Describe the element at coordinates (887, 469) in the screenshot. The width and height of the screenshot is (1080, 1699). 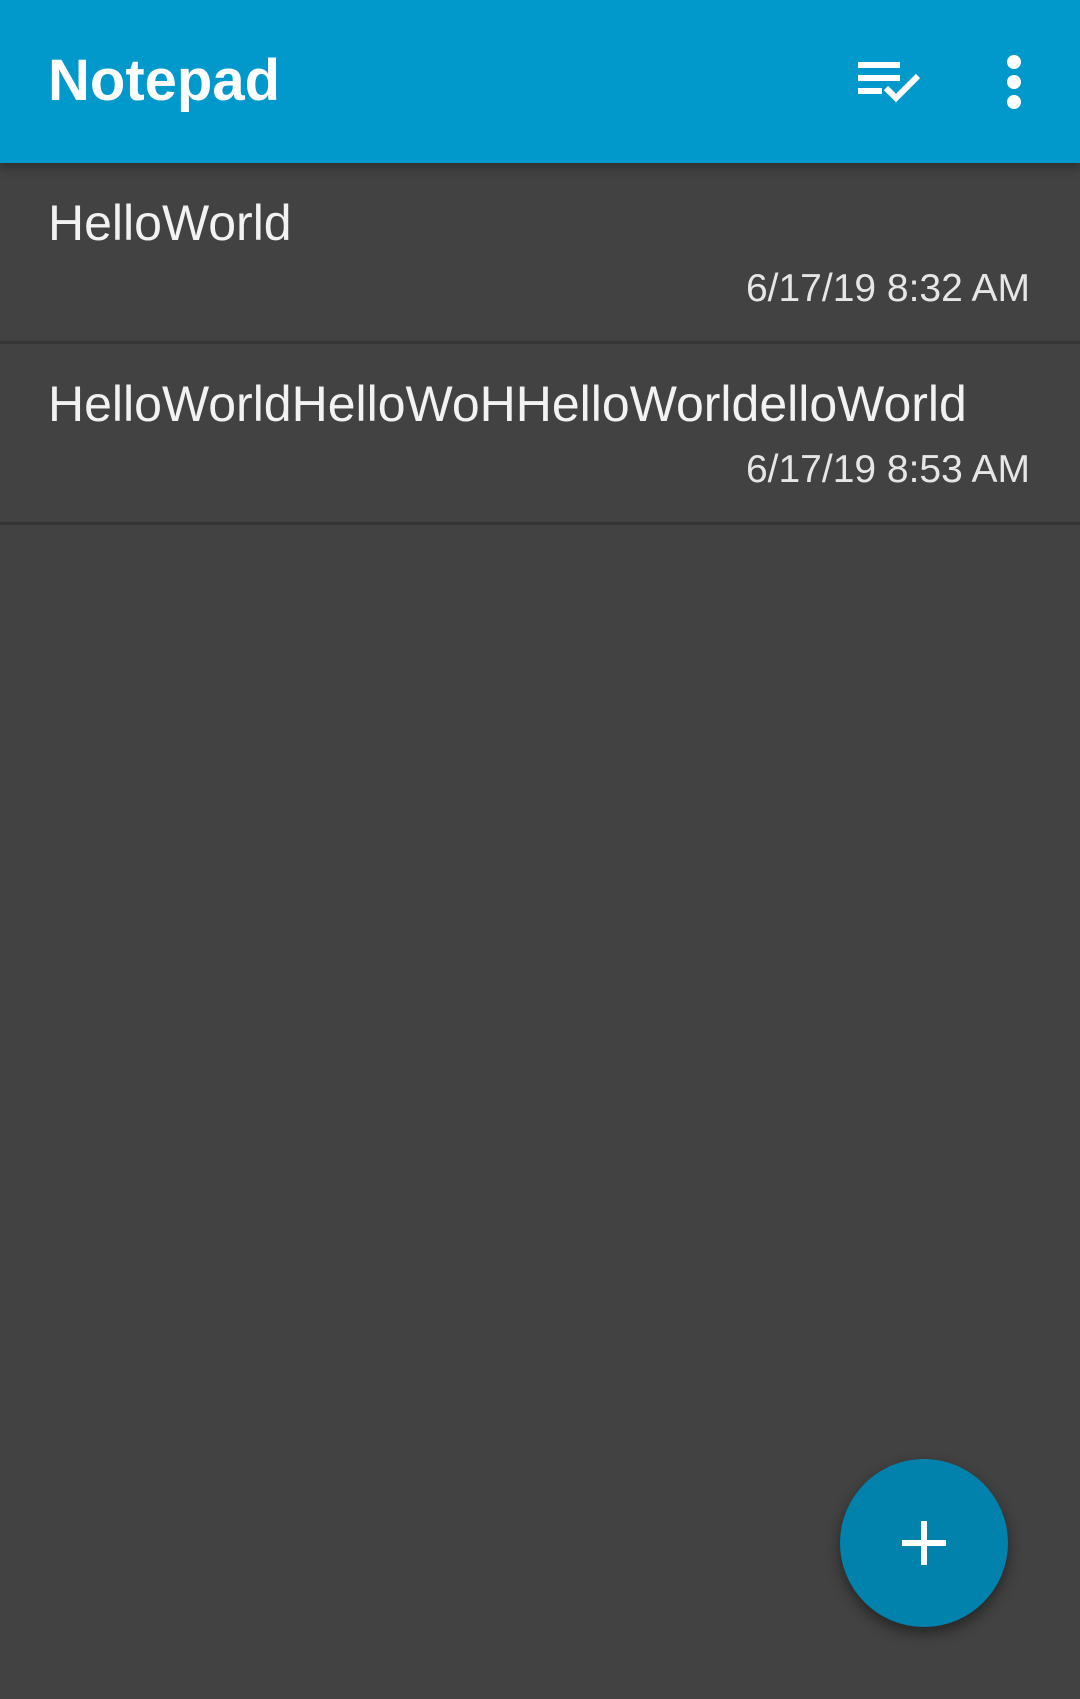
I see `note-date: 6/17/19 8:53 AM` at that location.